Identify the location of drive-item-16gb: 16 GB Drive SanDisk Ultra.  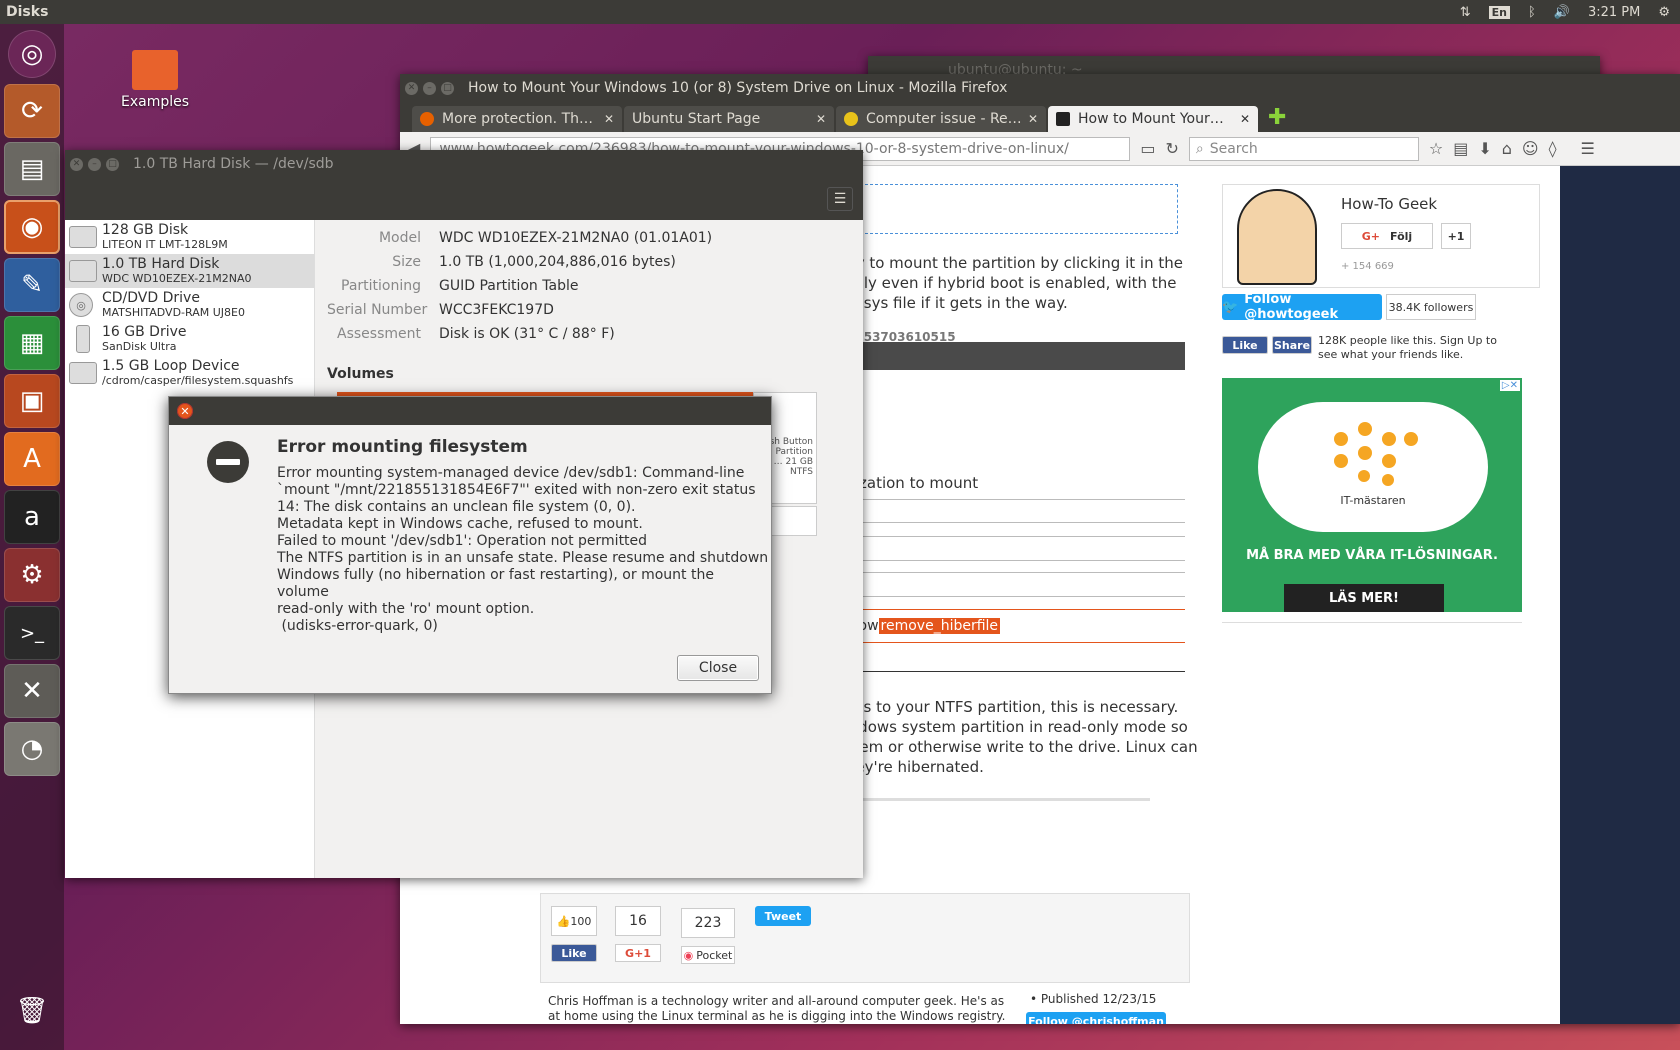
(189, 339).